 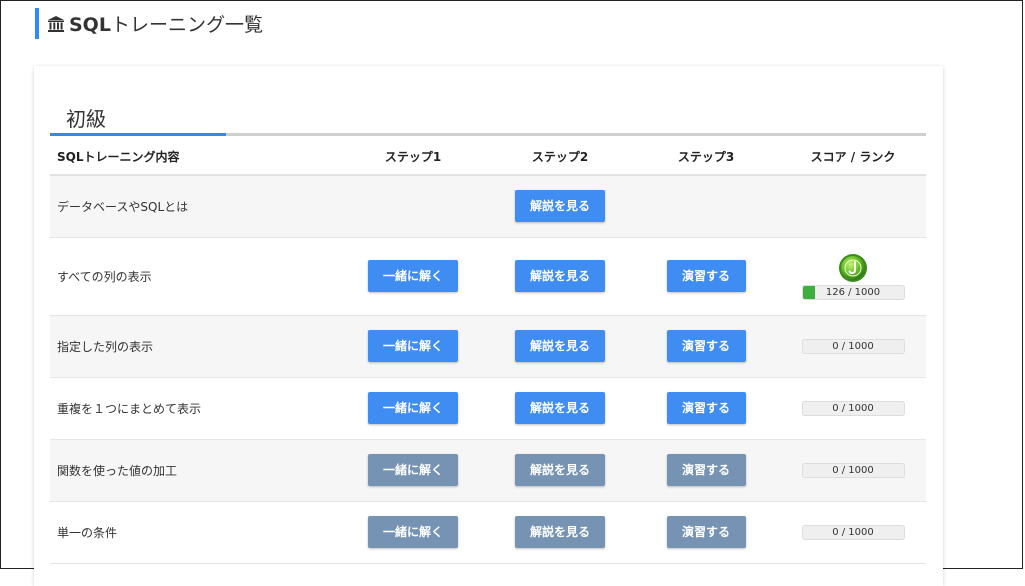 What do you see at coordinates (853, 157) in the screenshot?
I see `header-score: スコア / ランク` at bounding box center [853, 157].